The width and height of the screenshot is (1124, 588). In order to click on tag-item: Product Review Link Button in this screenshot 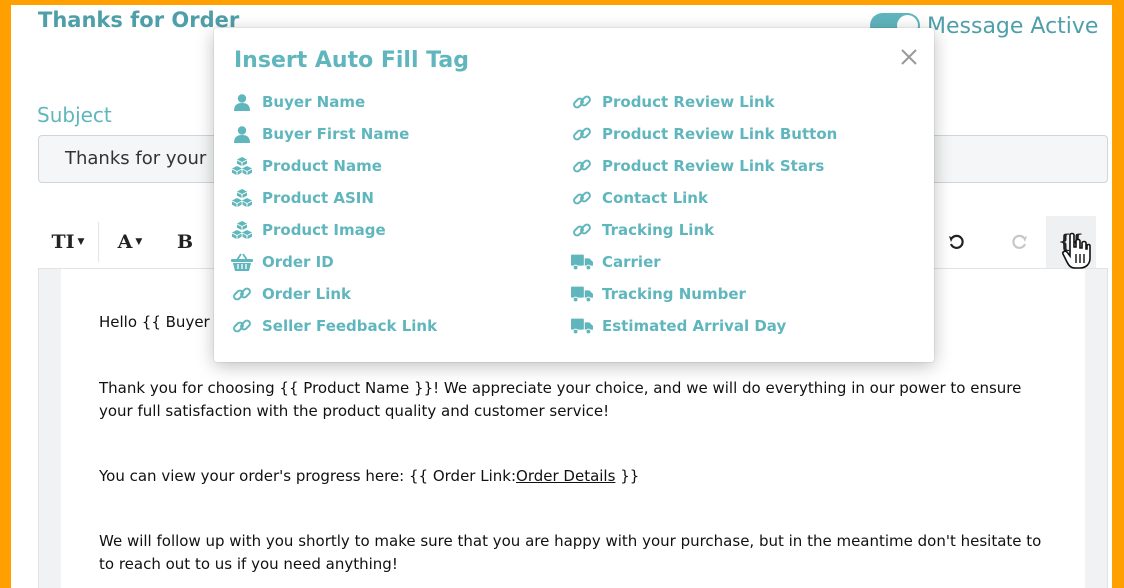, I will do `click(704, 134)`.